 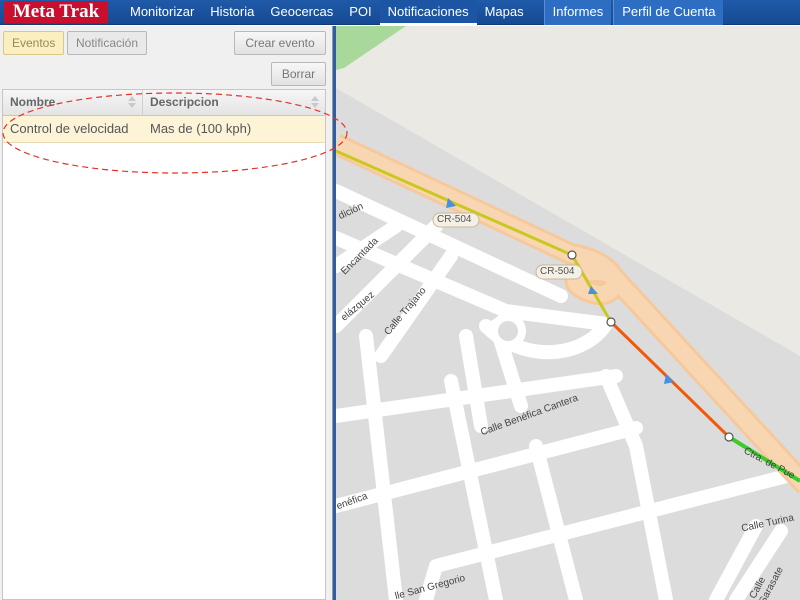 What do you see at coordinates (668, 12) in the screenshot?
I see `nav-perfil-de-cuenta: Perfil de Cuenta` at bounding box center [668, 12].